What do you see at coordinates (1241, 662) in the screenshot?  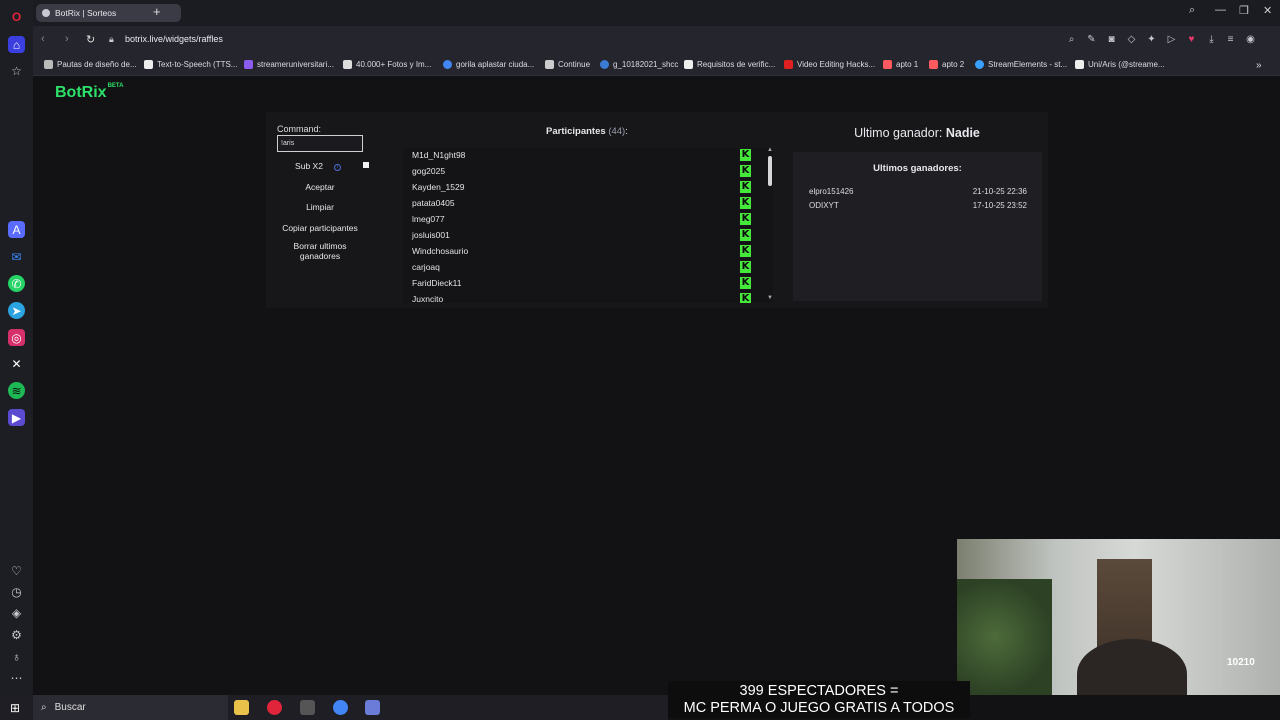 I see `webcam-tag: 10210` at bounding box center [1241, 662].